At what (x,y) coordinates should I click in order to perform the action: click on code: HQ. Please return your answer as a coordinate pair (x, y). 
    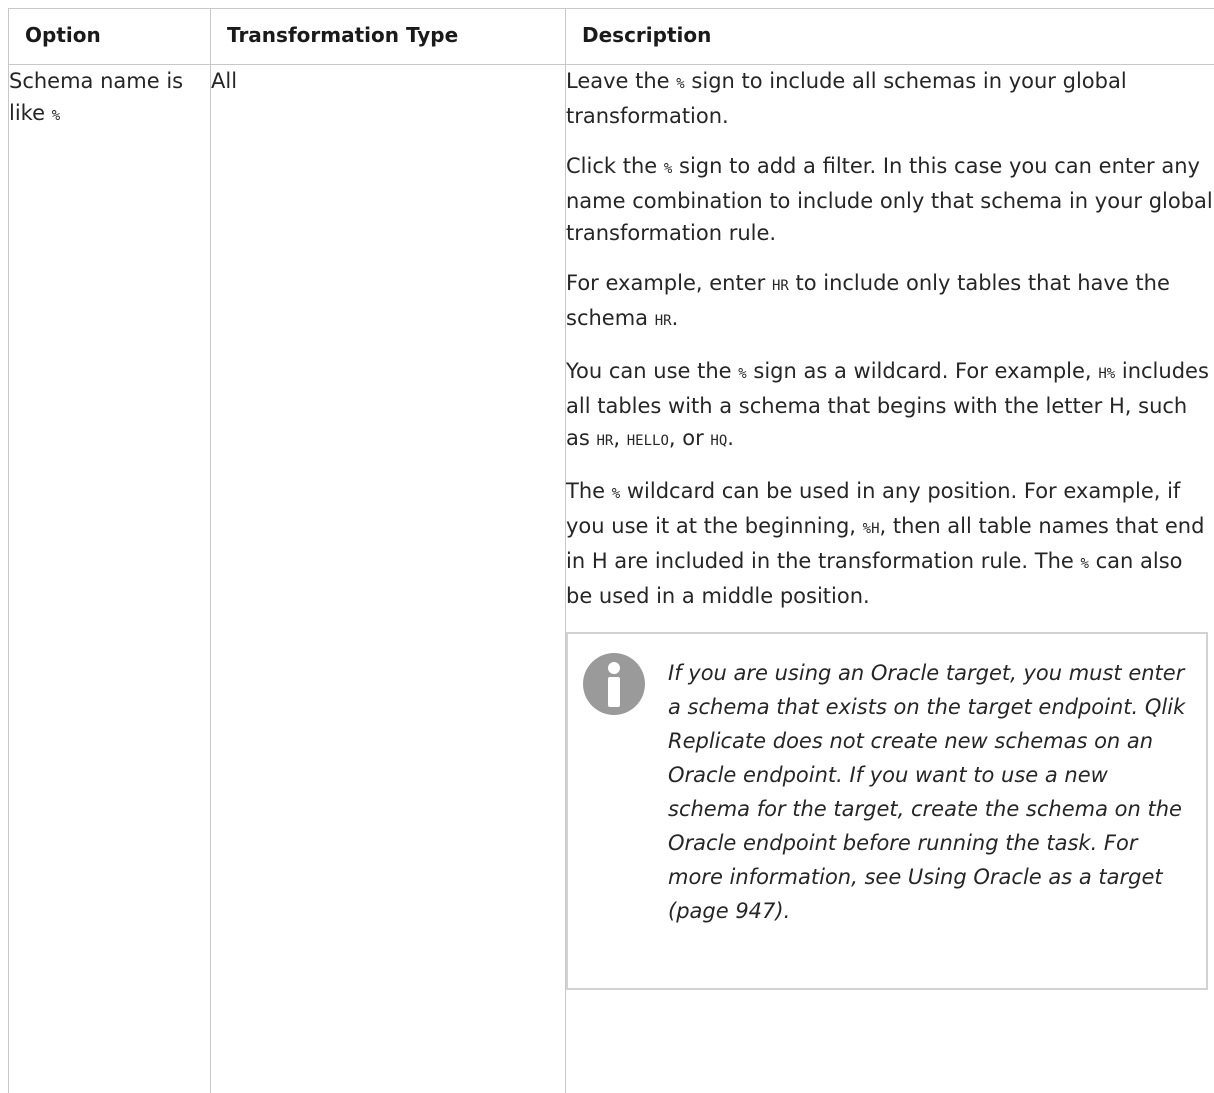
    Looking at the image, I should click on (719, 441).